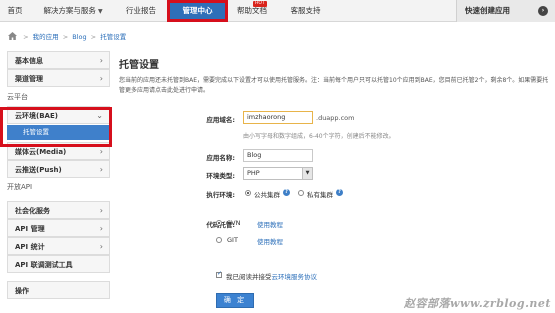  I want to click on env-type-select: PHP ▼, so click(278, 173).